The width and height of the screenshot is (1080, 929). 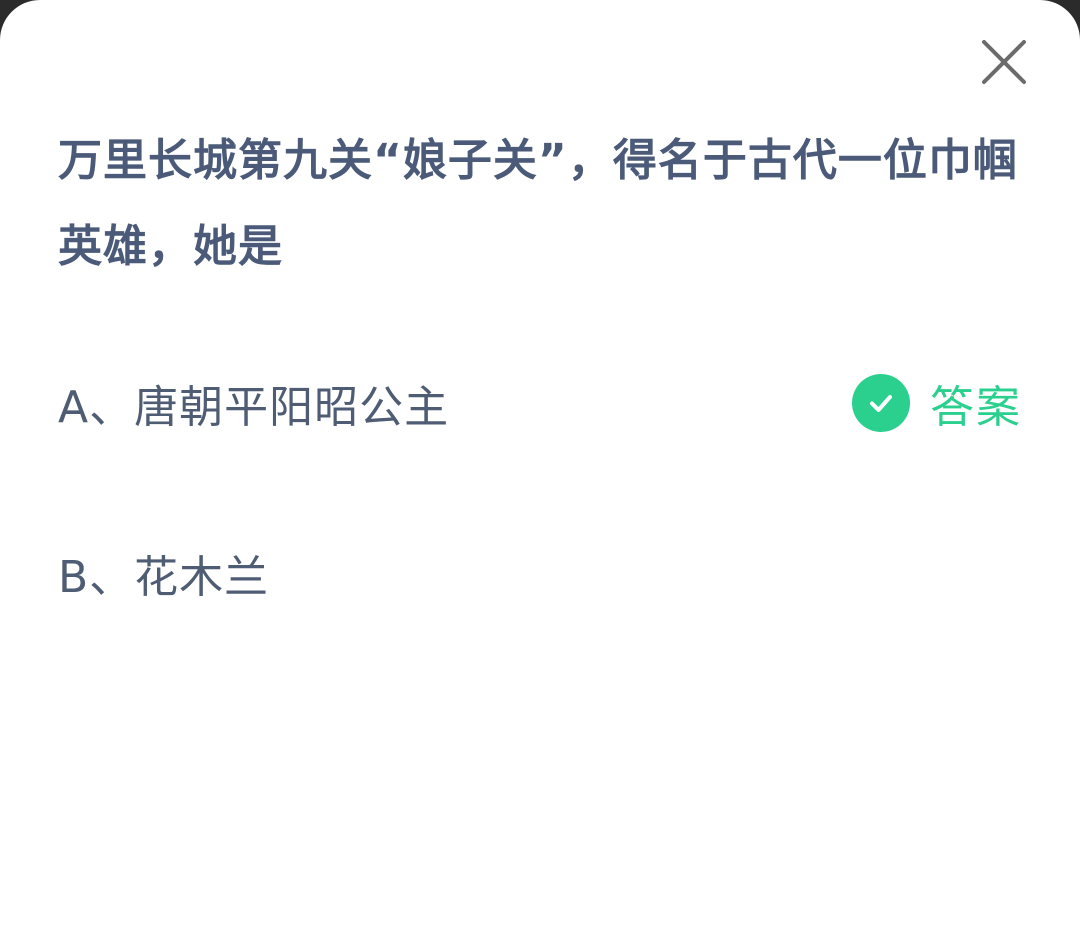 What do you see at coordinates (976, 407) in the screenshot?
I see `answer-label: 答案` at bounding box center [976, 407].